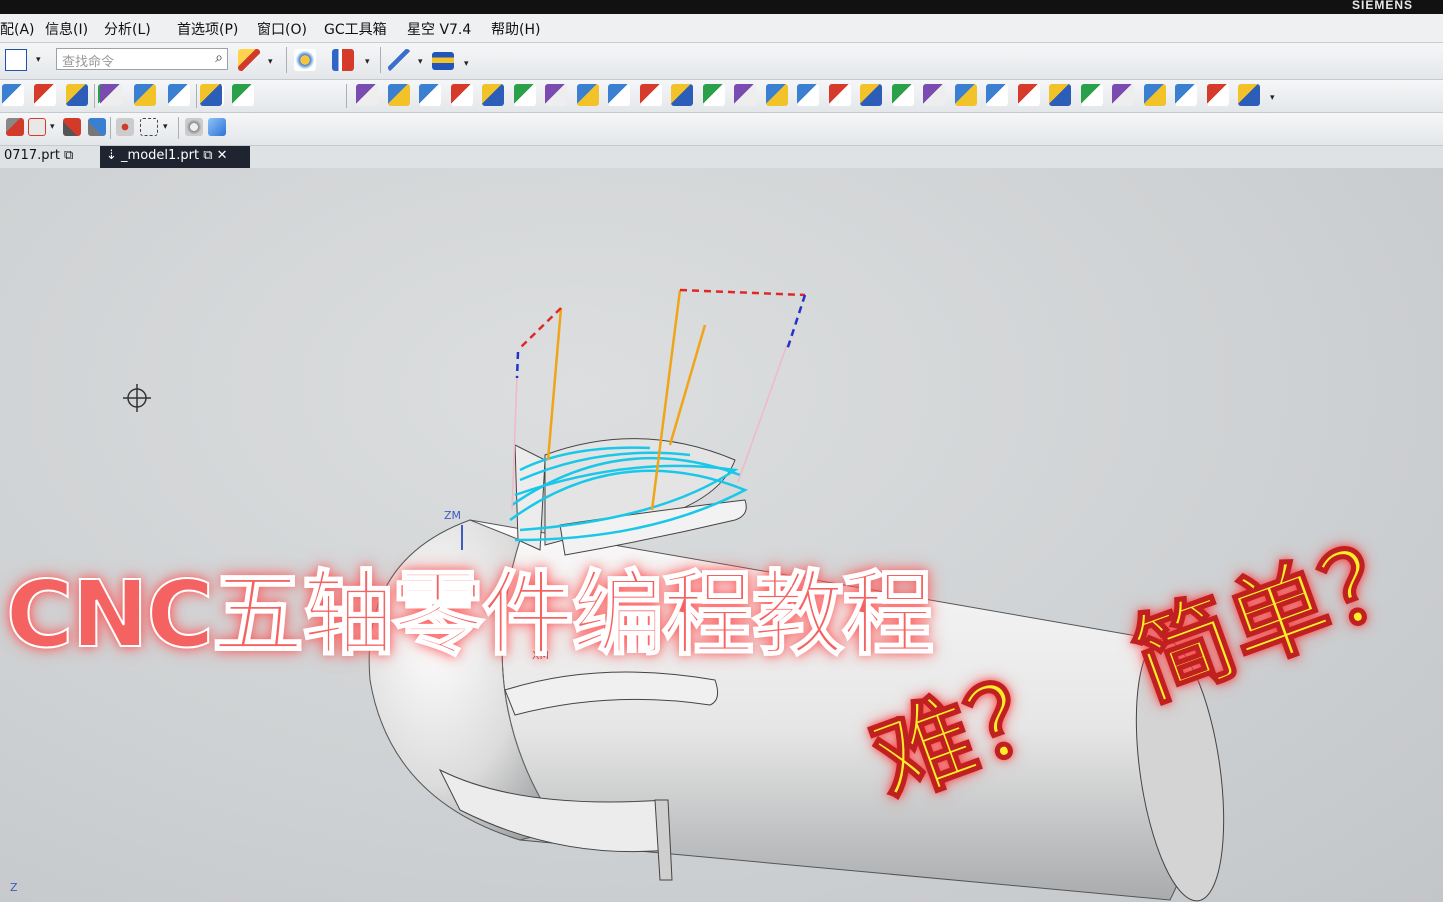  Describe the element at coordinates (249, 60) in the screenshot. I see `curve-tool-icon` at that location.